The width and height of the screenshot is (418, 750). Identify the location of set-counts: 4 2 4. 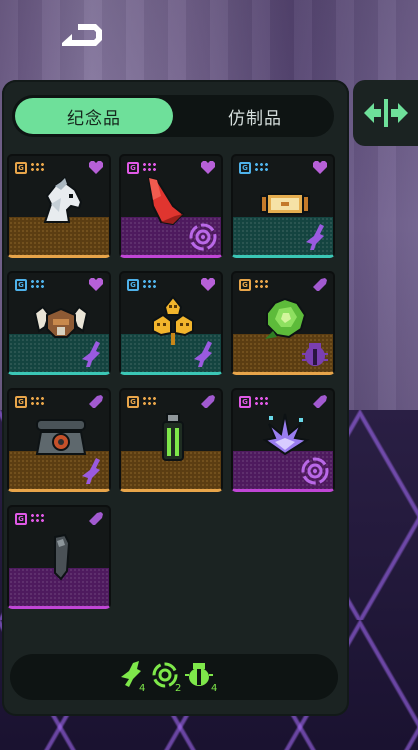
(169, 677).